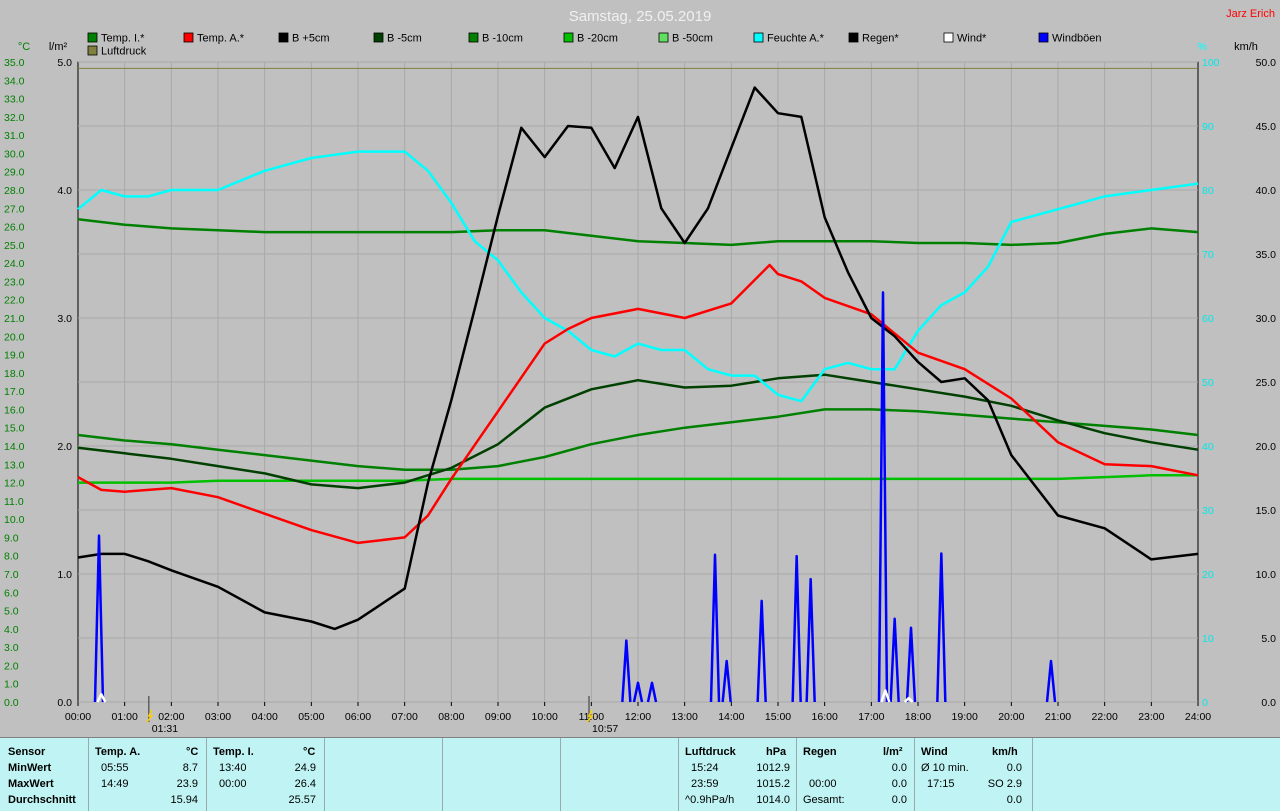  Describe the element at coordinates (1004, 784) in the screenshot. I see `wind-max-value: SO 2.9` at that location.